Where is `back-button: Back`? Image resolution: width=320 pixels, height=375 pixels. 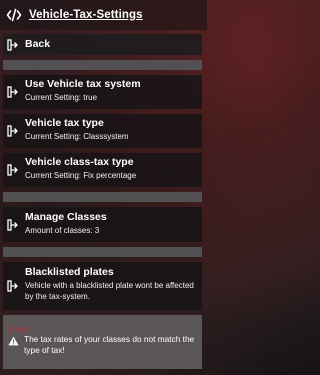
back-button: Back is located at coordinates (102, 44).